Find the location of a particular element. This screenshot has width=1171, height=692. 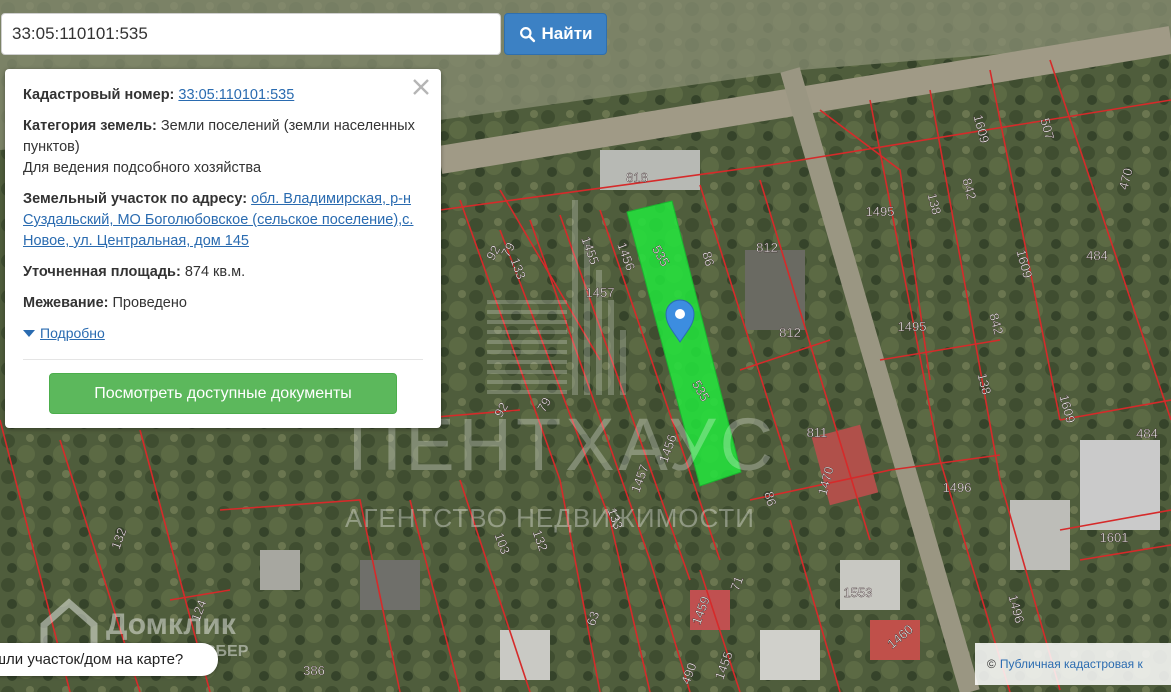

search-button-label: Найти is located at coordinates (567, 33).